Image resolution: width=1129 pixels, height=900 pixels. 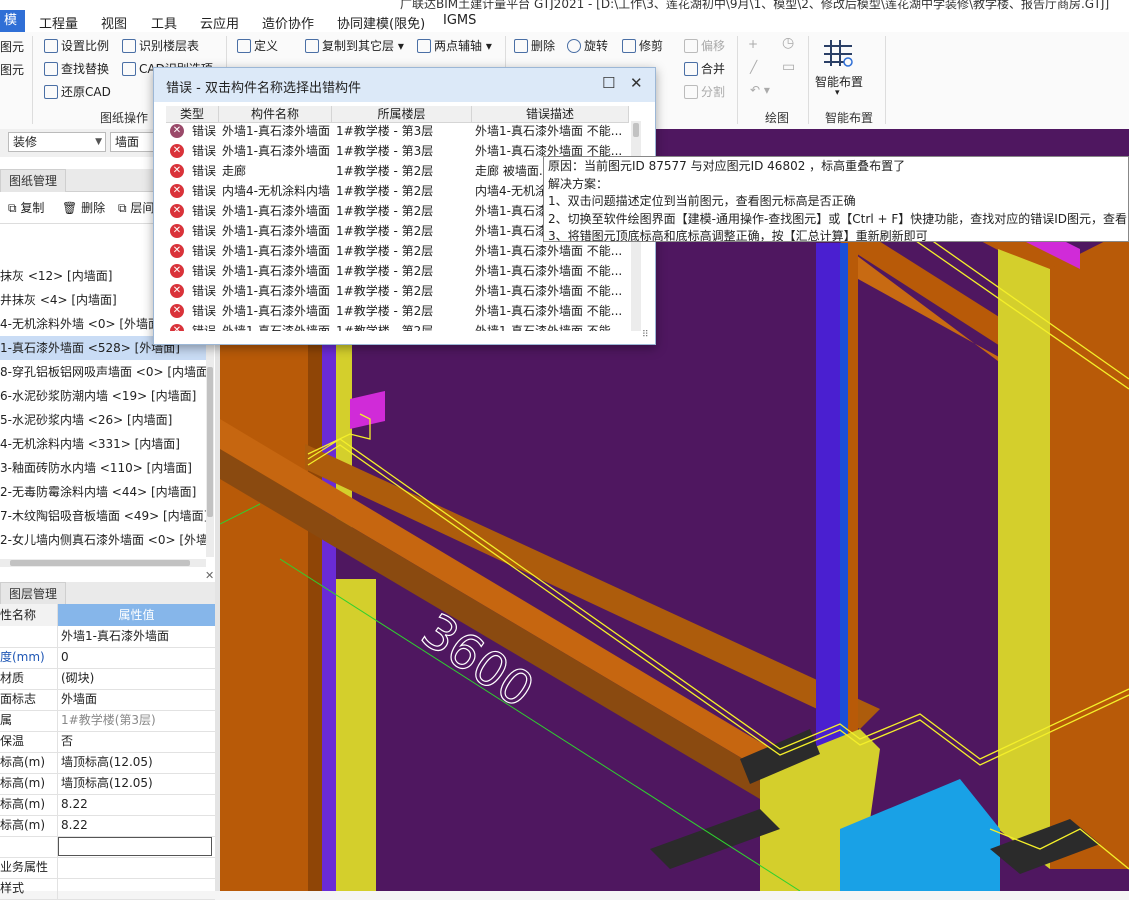 I want to click on scale-icon, so click(x=51, y=46).